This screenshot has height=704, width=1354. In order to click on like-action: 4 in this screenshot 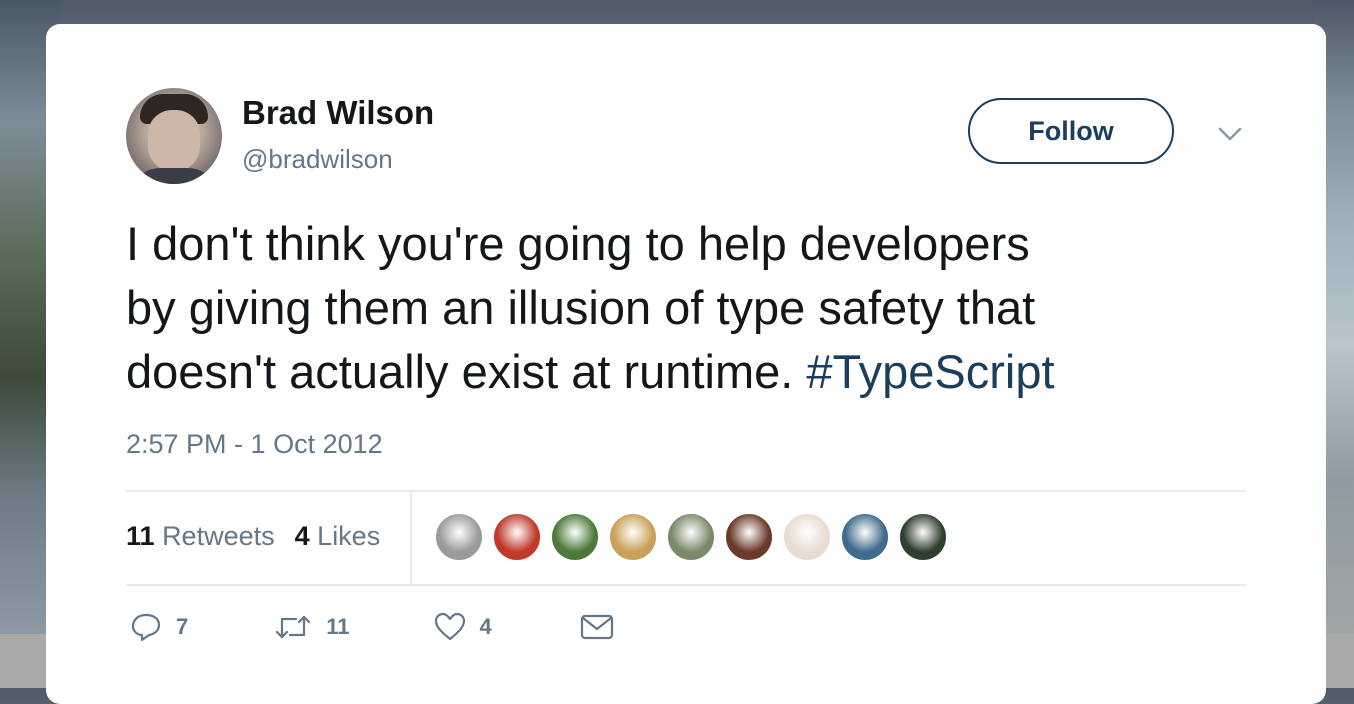, I will do `click(463, 627)`.